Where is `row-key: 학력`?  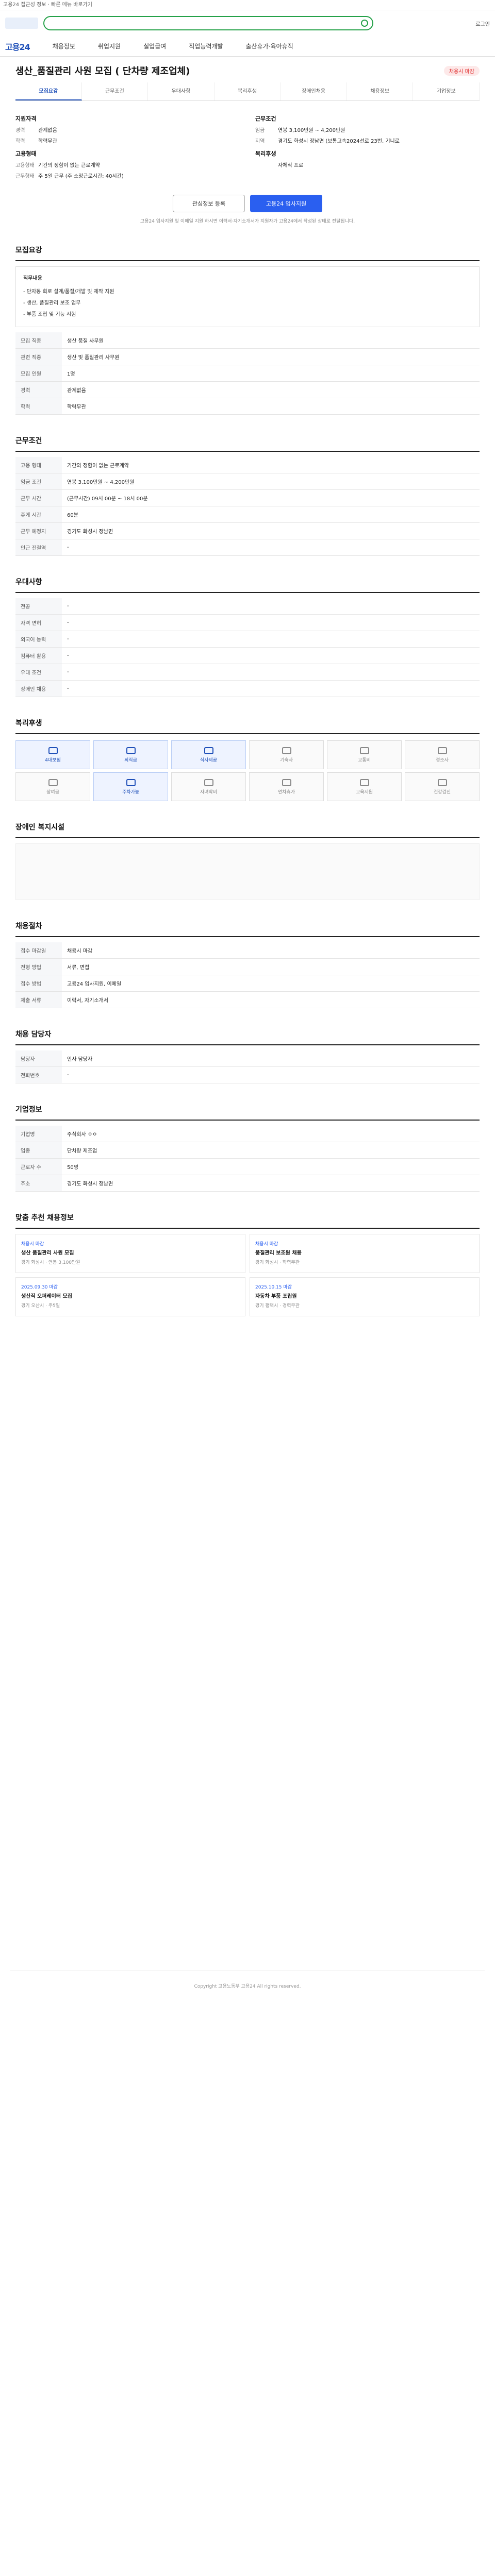 row-key: 학력 is located at coordinates (38, 407).